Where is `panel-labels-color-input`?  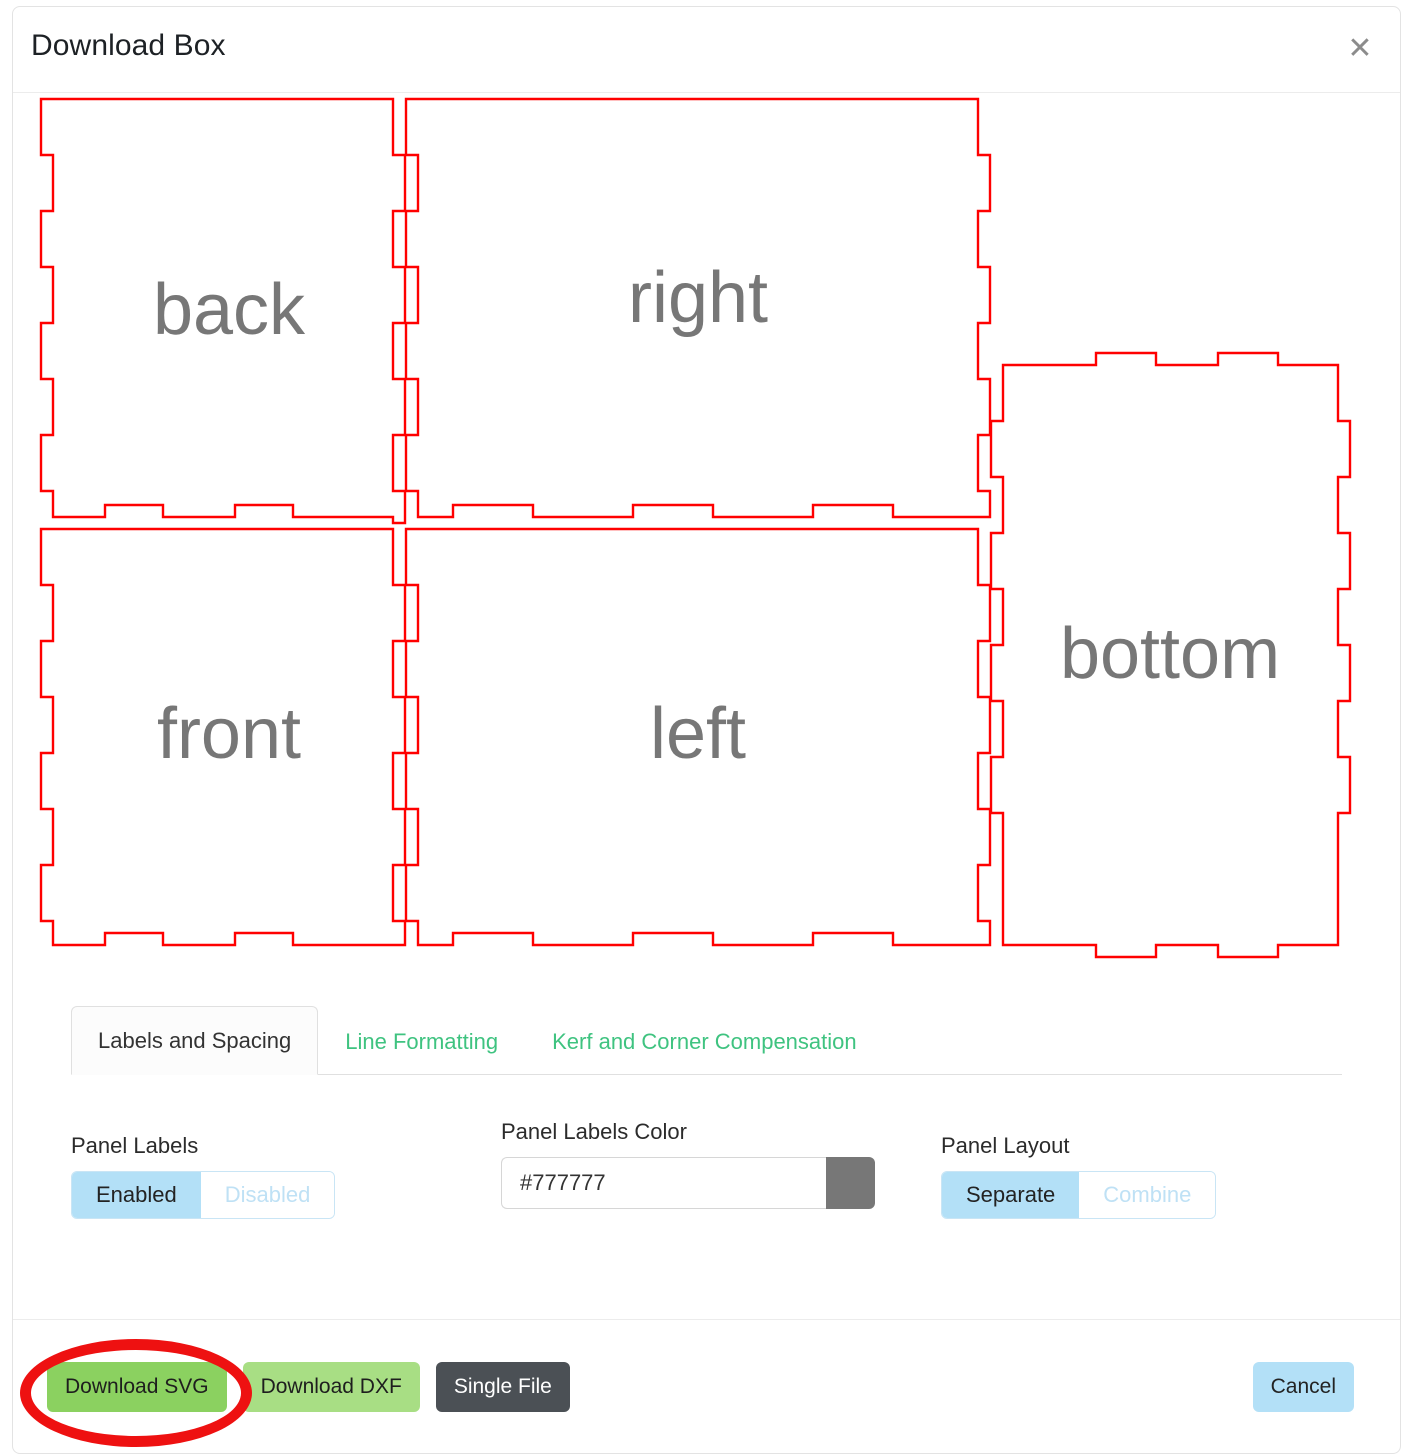 panel-labels-color-input is located at coordinates (663, 1183).